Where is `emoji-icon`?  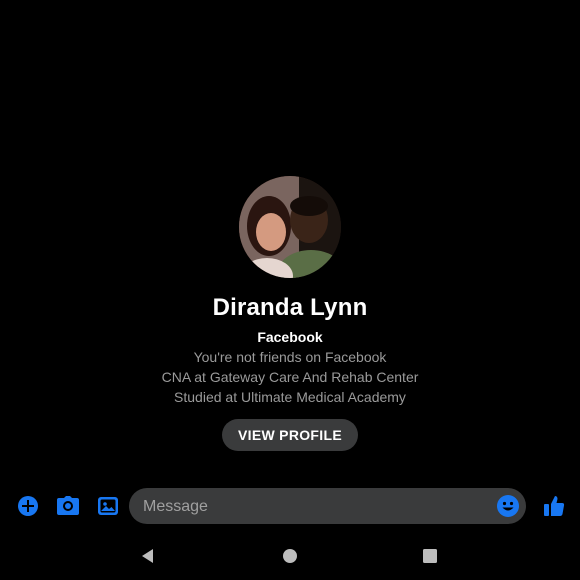
emoji-icon is located at coordinates (508, 506).